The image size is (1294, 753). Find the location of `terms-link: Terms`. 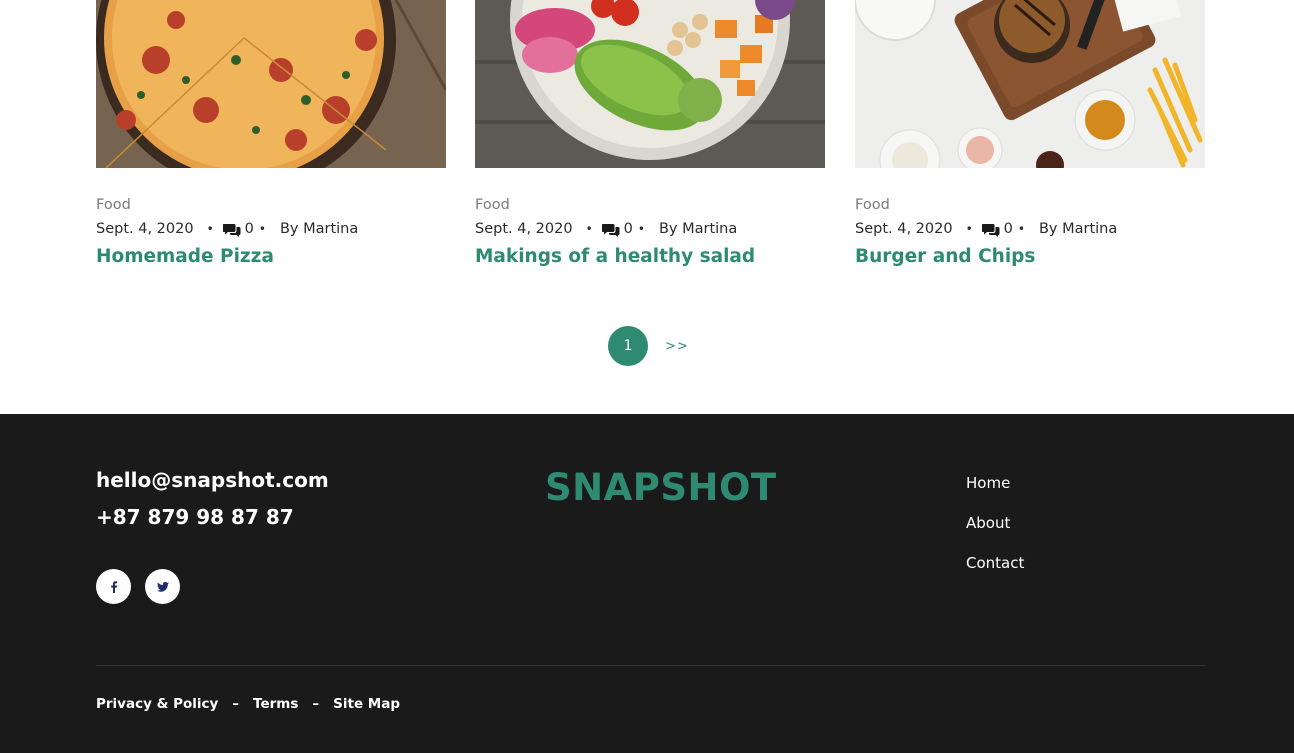

terms-link: Terms is located at coordinates (275, 704).